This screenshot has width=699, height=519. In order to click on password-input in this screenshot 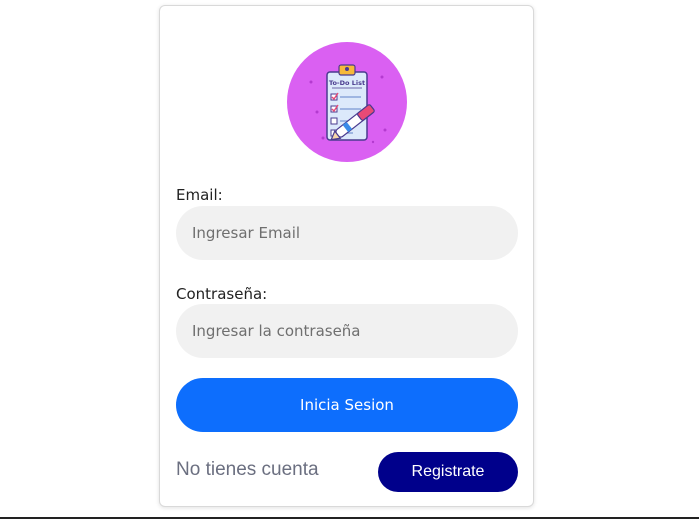, I will do `click(347, 331)`.